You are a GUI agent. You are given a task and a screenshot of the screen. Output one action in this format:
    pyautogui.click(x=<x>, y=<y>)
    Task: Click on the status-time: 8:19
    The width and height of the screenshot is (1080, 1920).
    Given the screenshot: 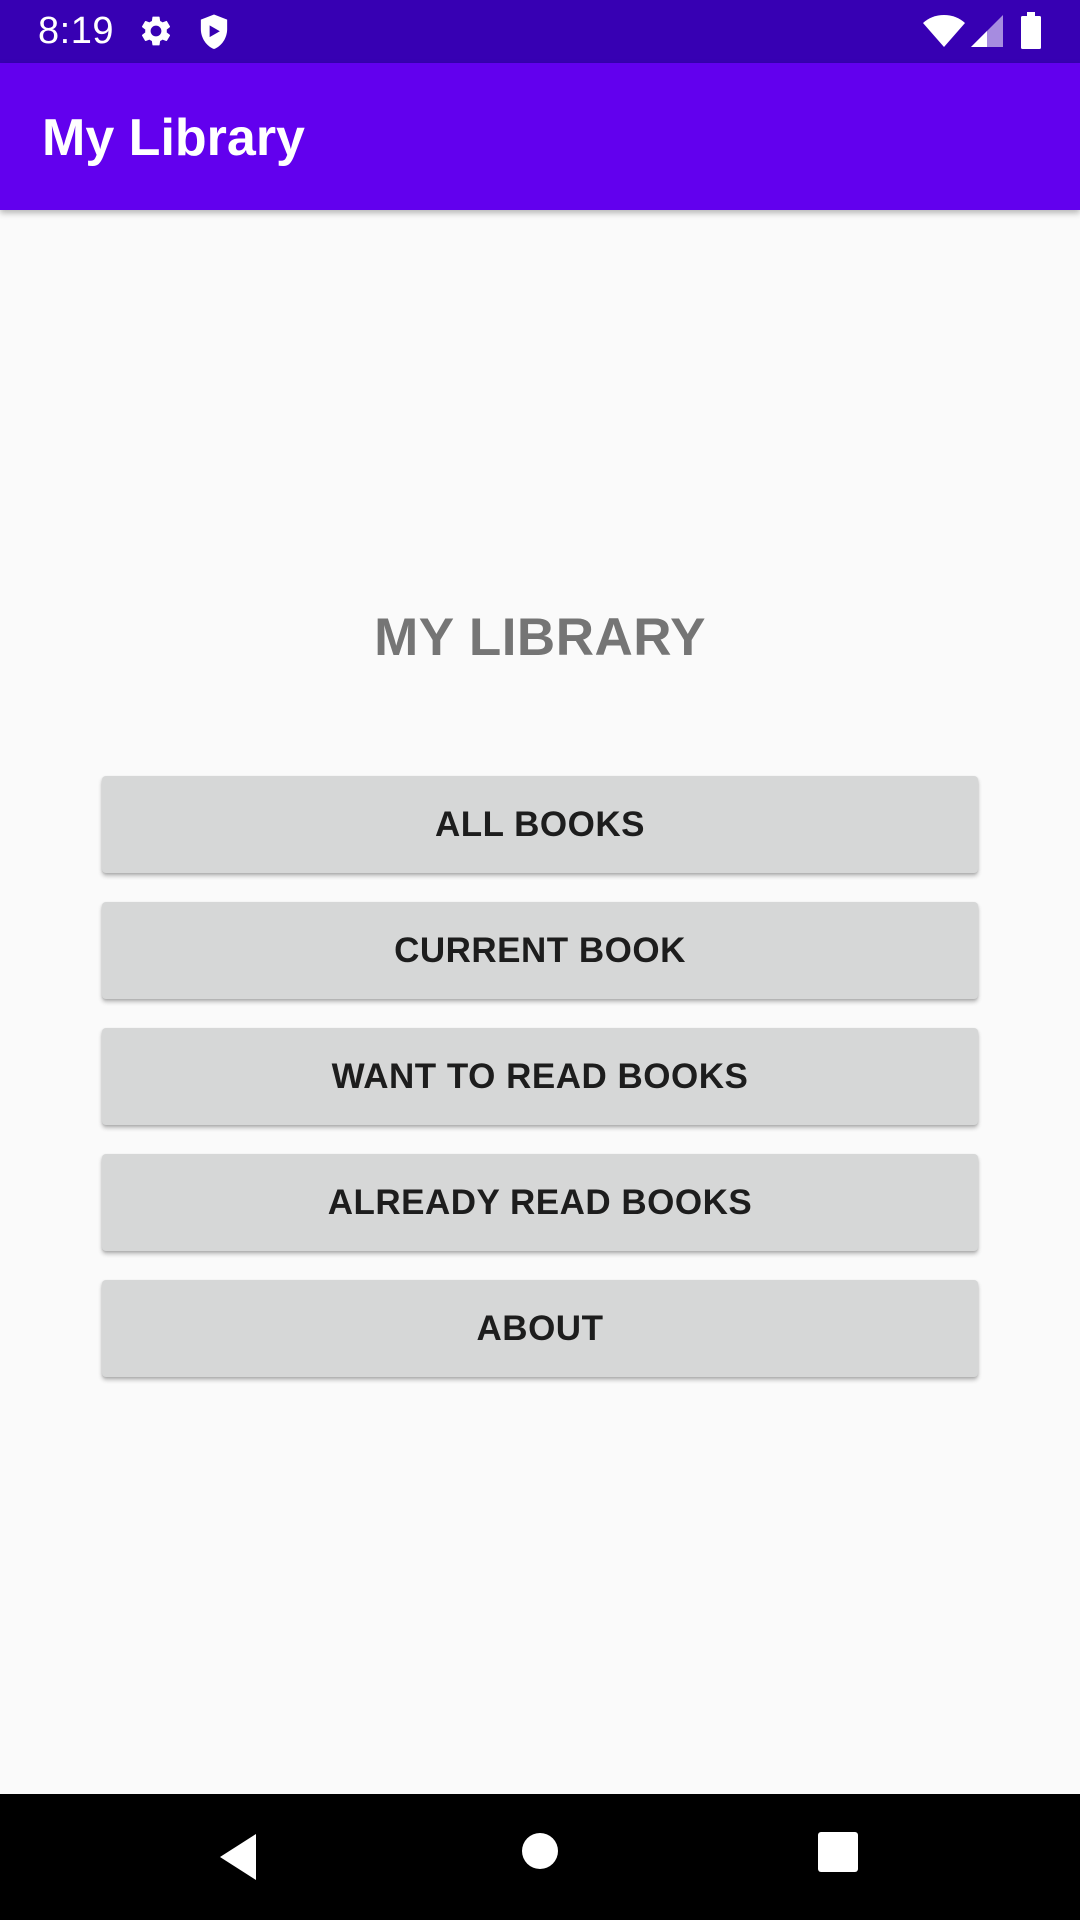 What is the action you would take?
    pyautogui.click(x=76, y=31)
    